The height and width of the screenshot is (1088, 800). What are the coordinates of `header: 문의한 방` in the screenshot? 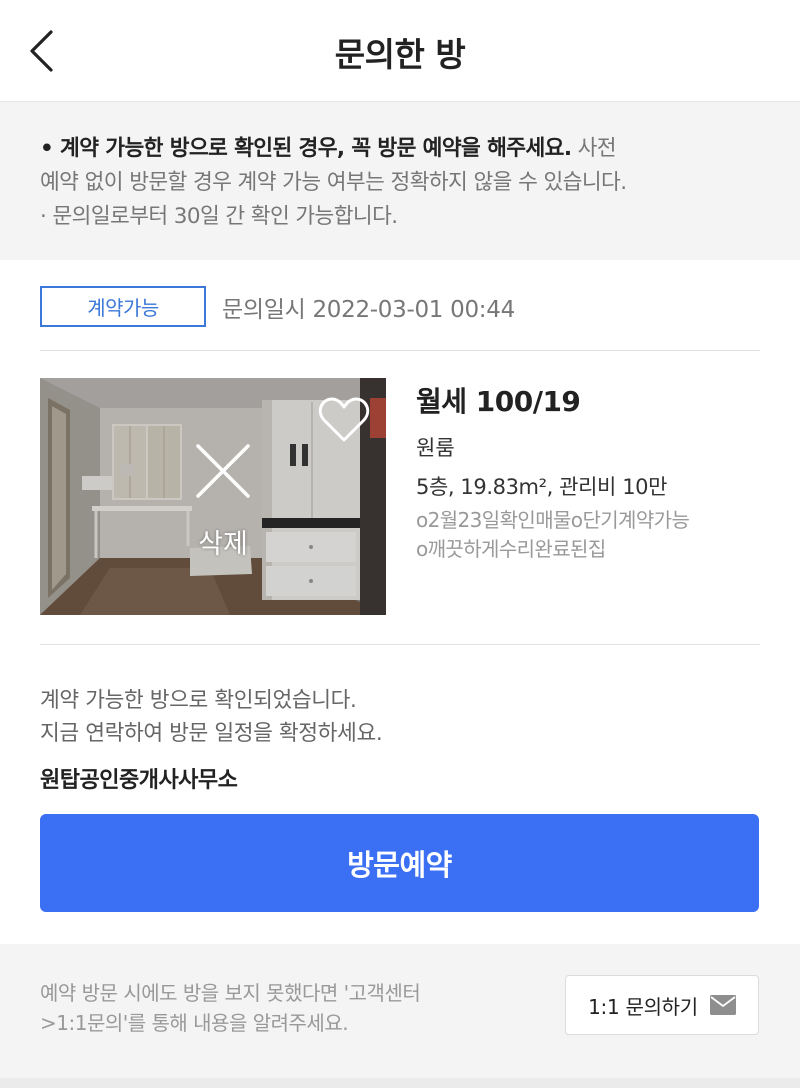 It's located at (400, 51).